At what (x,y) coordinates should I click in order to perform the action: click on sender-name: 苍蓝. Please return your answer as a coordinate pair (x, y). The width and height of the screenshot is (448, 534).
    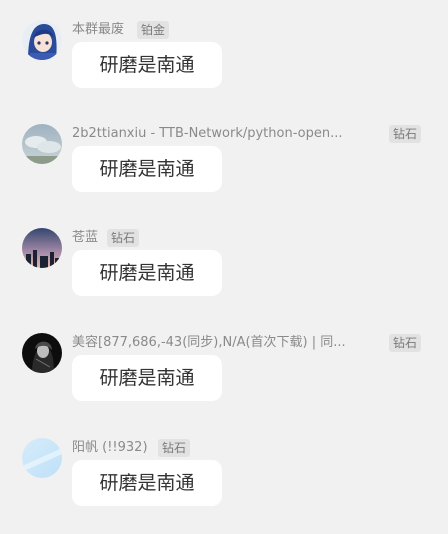
    Looking at the image, I should click on (85, 238).